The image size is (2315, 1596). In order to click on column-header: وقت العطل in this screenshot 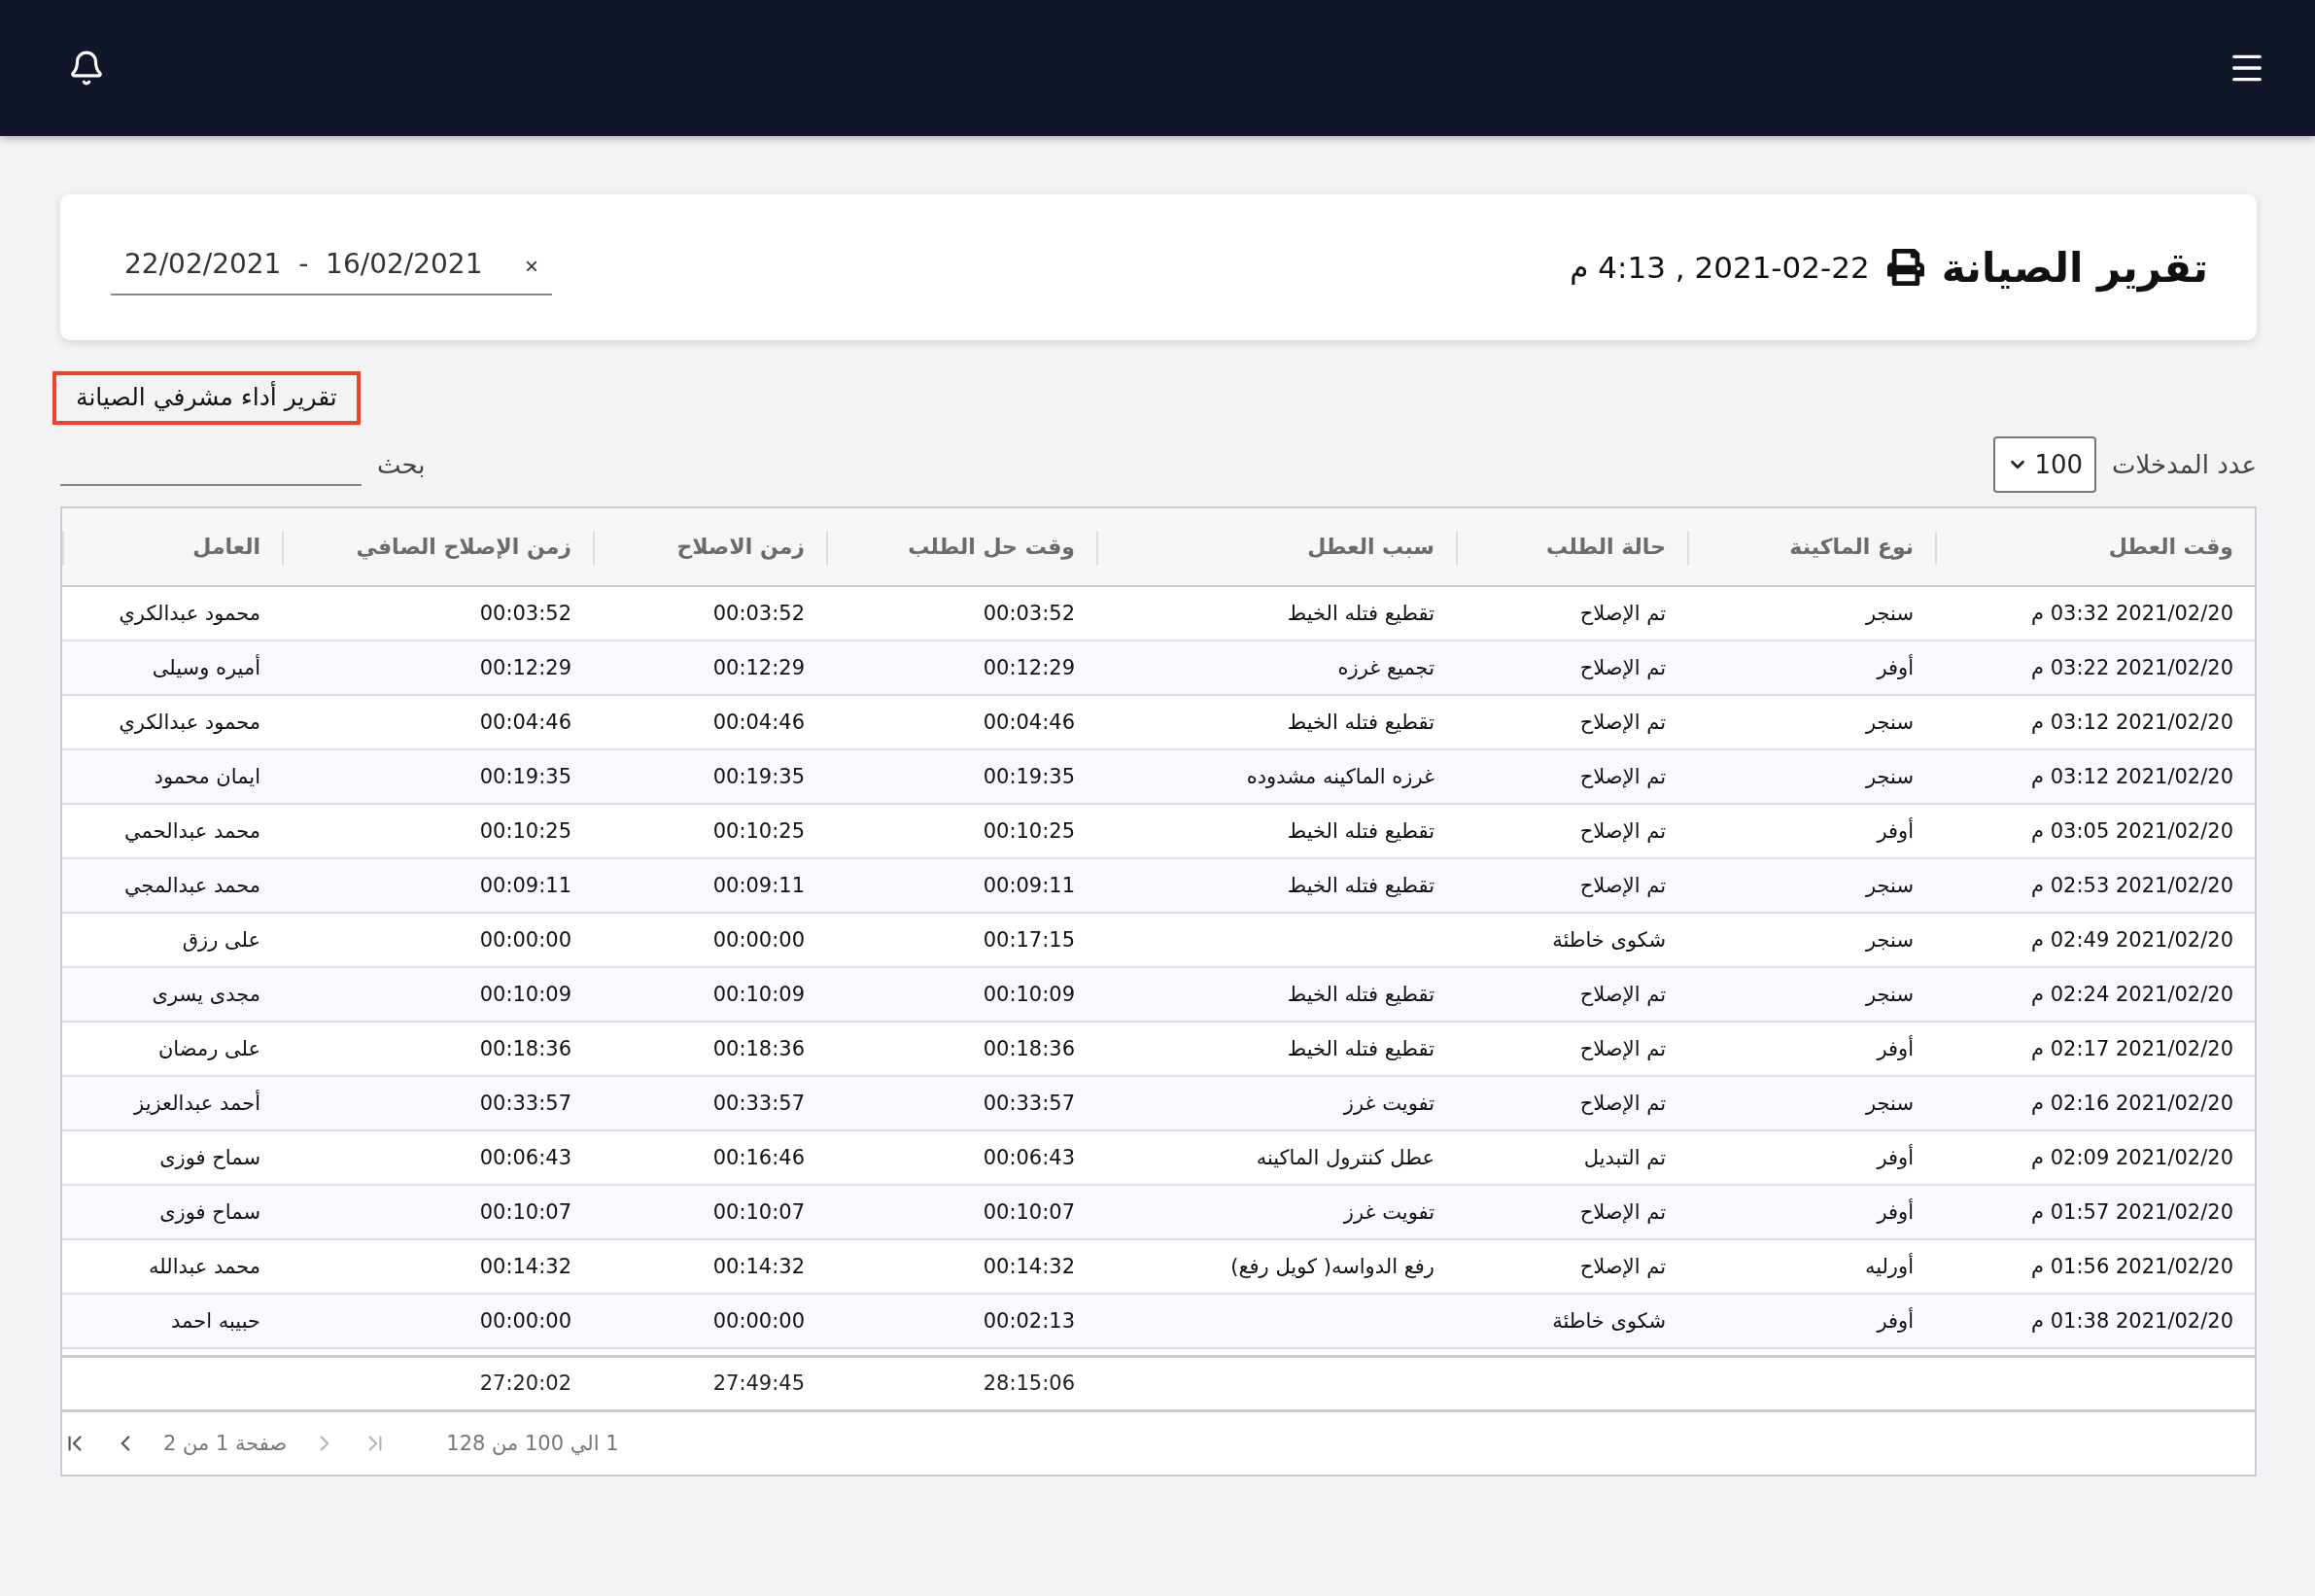, I will do `click(2095, 547)`.